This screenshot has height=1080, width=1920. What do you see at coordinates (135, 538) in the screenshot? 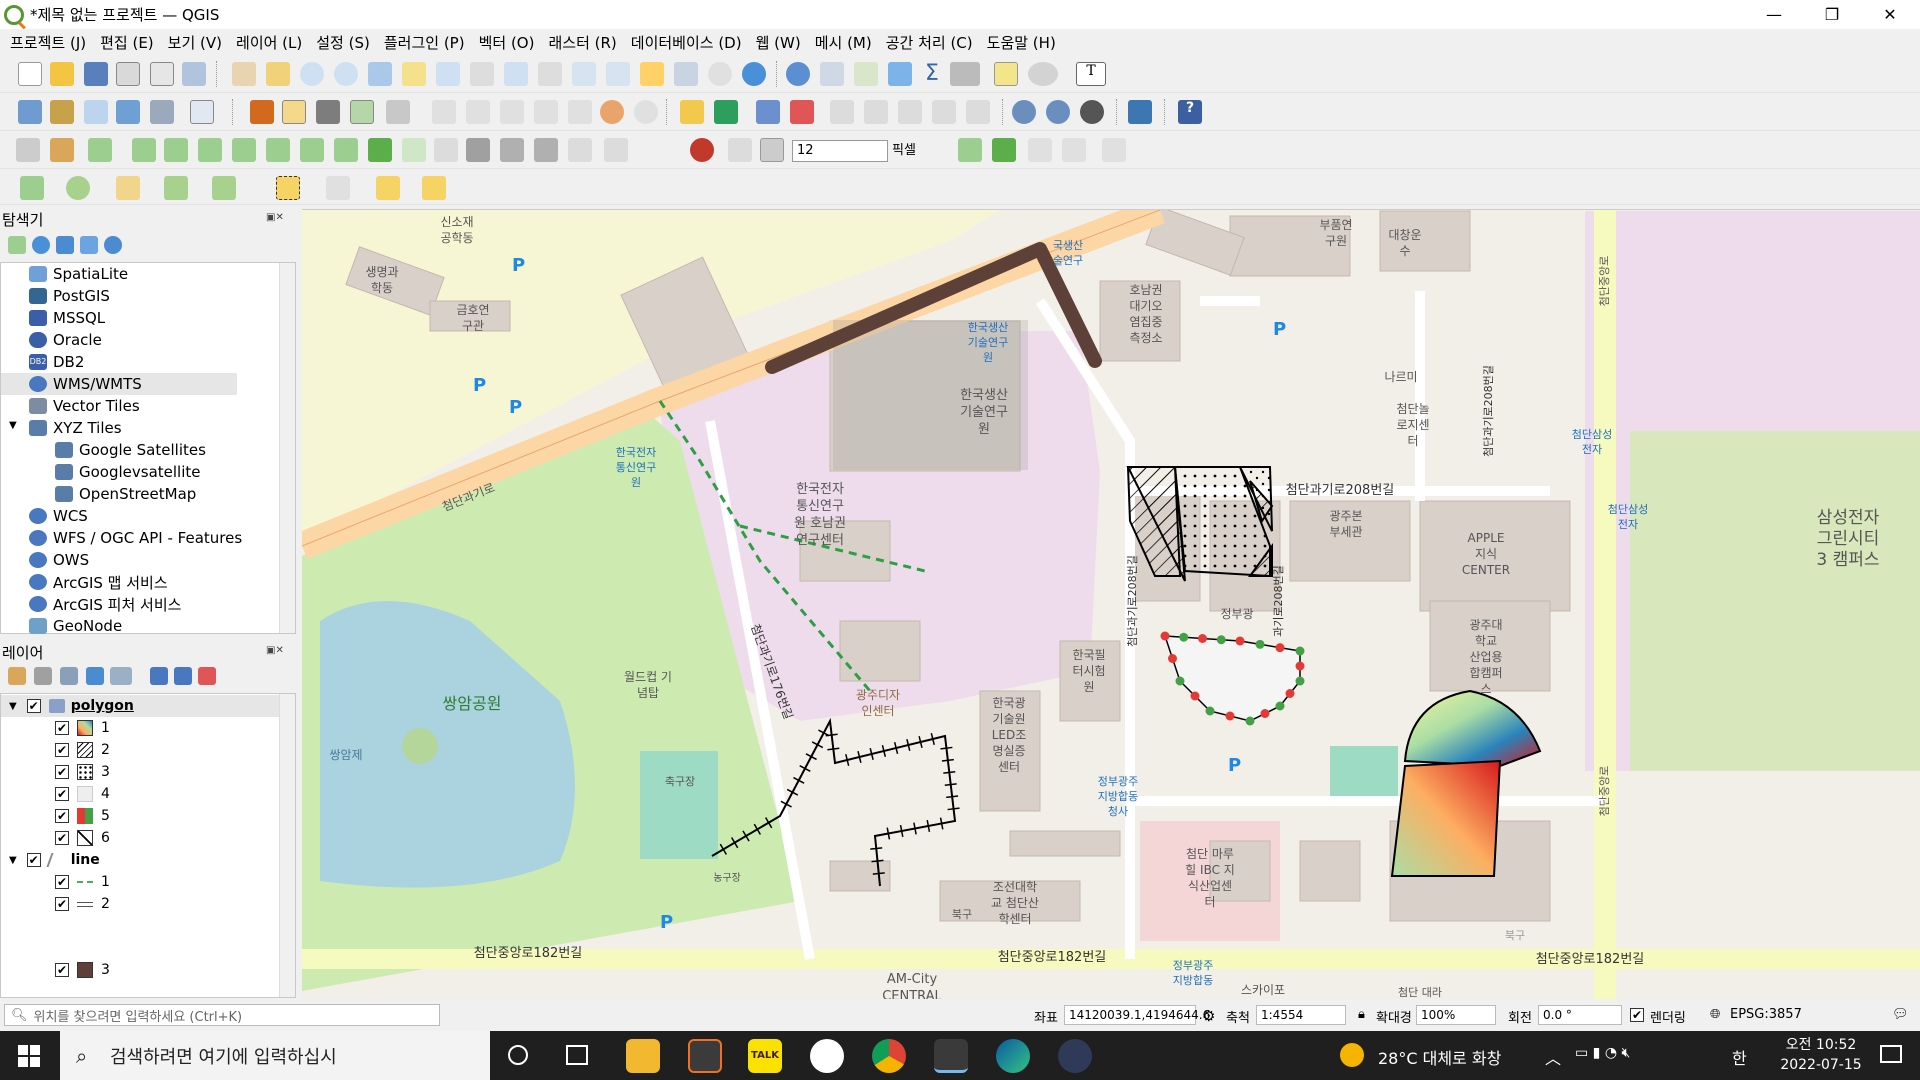
I see `browser-item-wfs: WFS / OGC API - Features` at bounding box center [135, 538].